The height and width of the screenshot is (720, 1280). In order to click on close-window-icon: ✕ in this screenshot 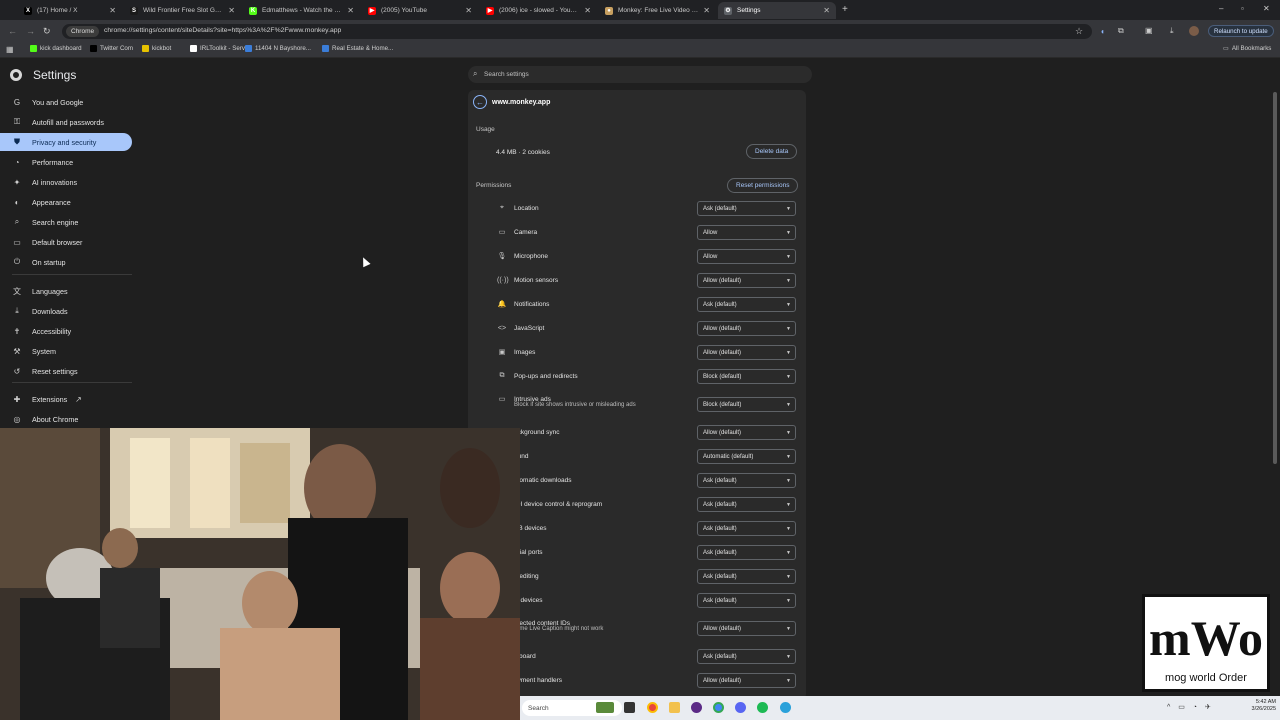, I will do `click(1266, 8)`.